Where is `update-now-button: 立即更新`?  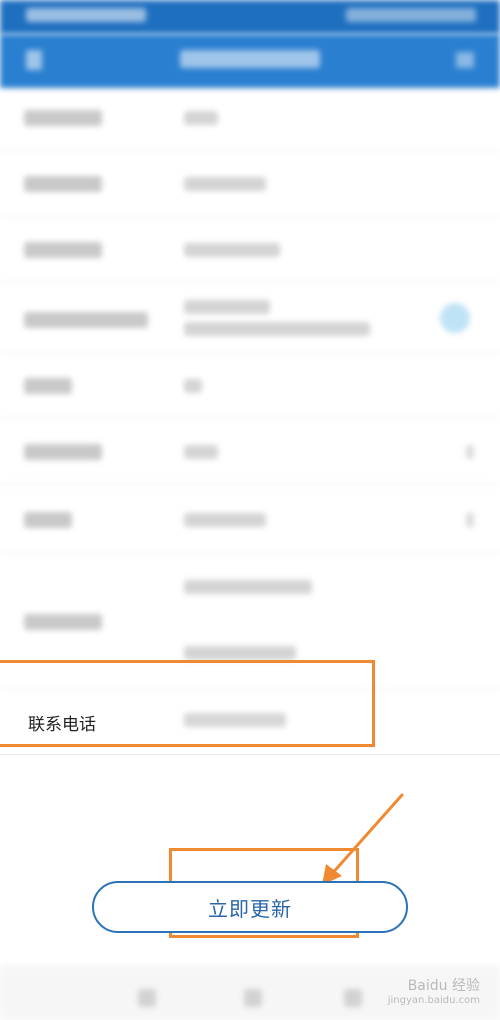
update-now-button: 立即更新 is located at coordinates (250, 907).